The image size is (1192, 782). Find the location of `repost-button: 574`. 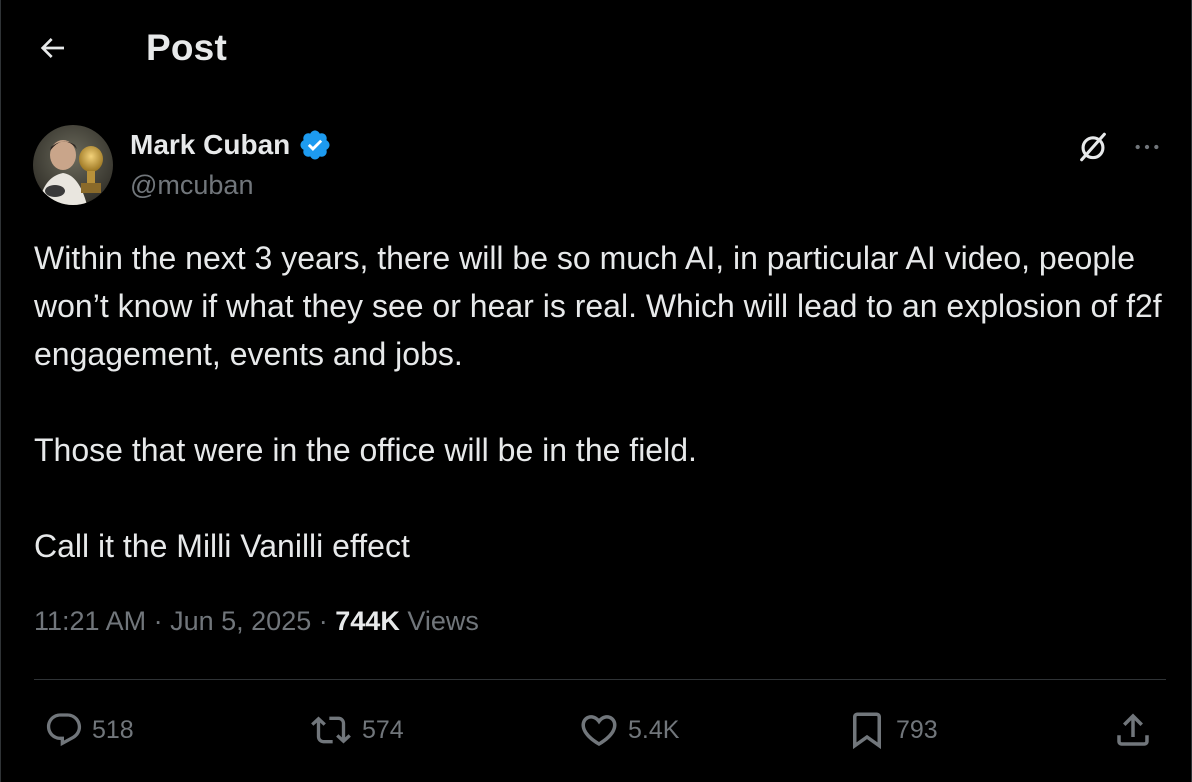

repost-button: 574 is located at coordinates (356, 730).